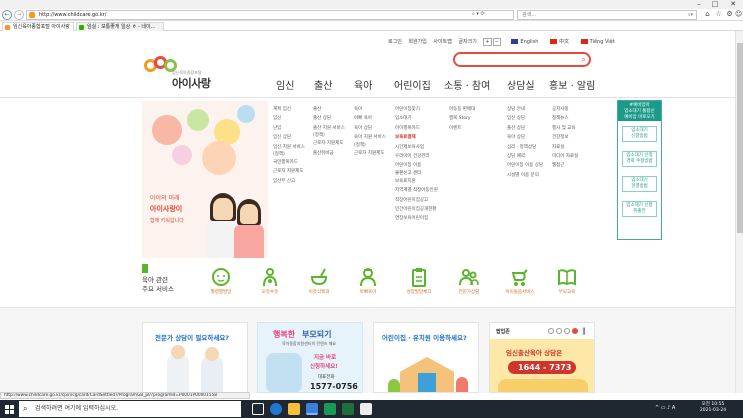 The width and height of the screenshot is (743, 418). Describe the element at coordinates (312, 409) in the screenshot. I see `internet-explorer-icon` at that location.